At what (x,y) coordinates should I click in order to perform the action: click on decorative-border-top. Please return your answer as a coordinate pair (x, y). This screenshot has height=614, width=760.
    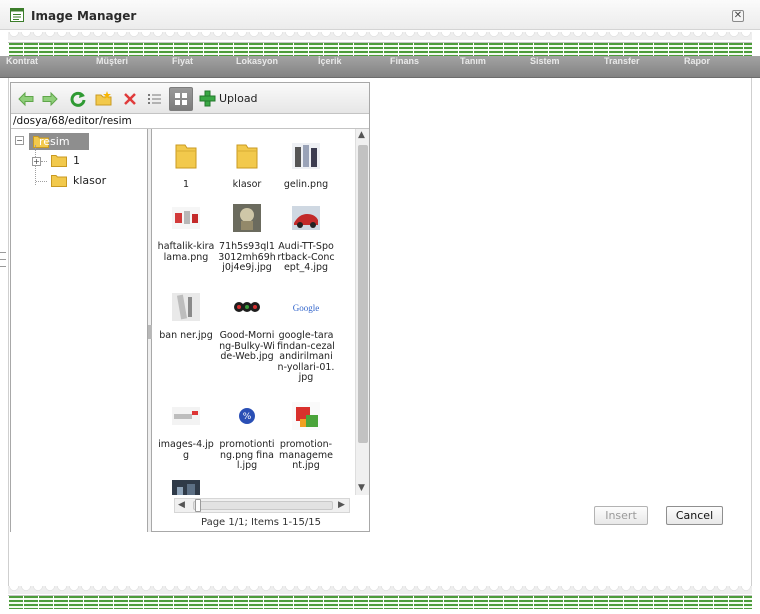
    Looking at the image, I should click on (380, 36).